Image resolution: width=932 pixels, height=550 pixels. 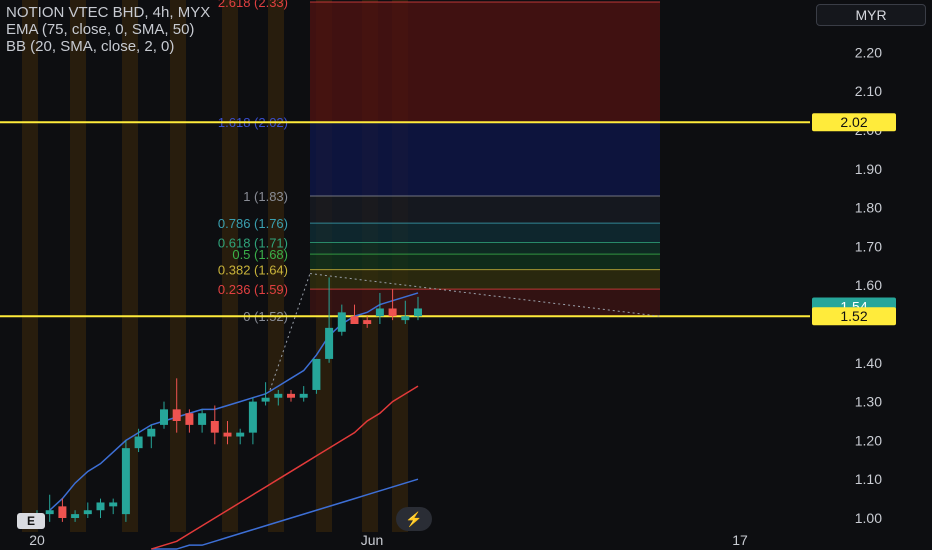 I want to click on price-tick: 1.30, so click(x=868, y=402).